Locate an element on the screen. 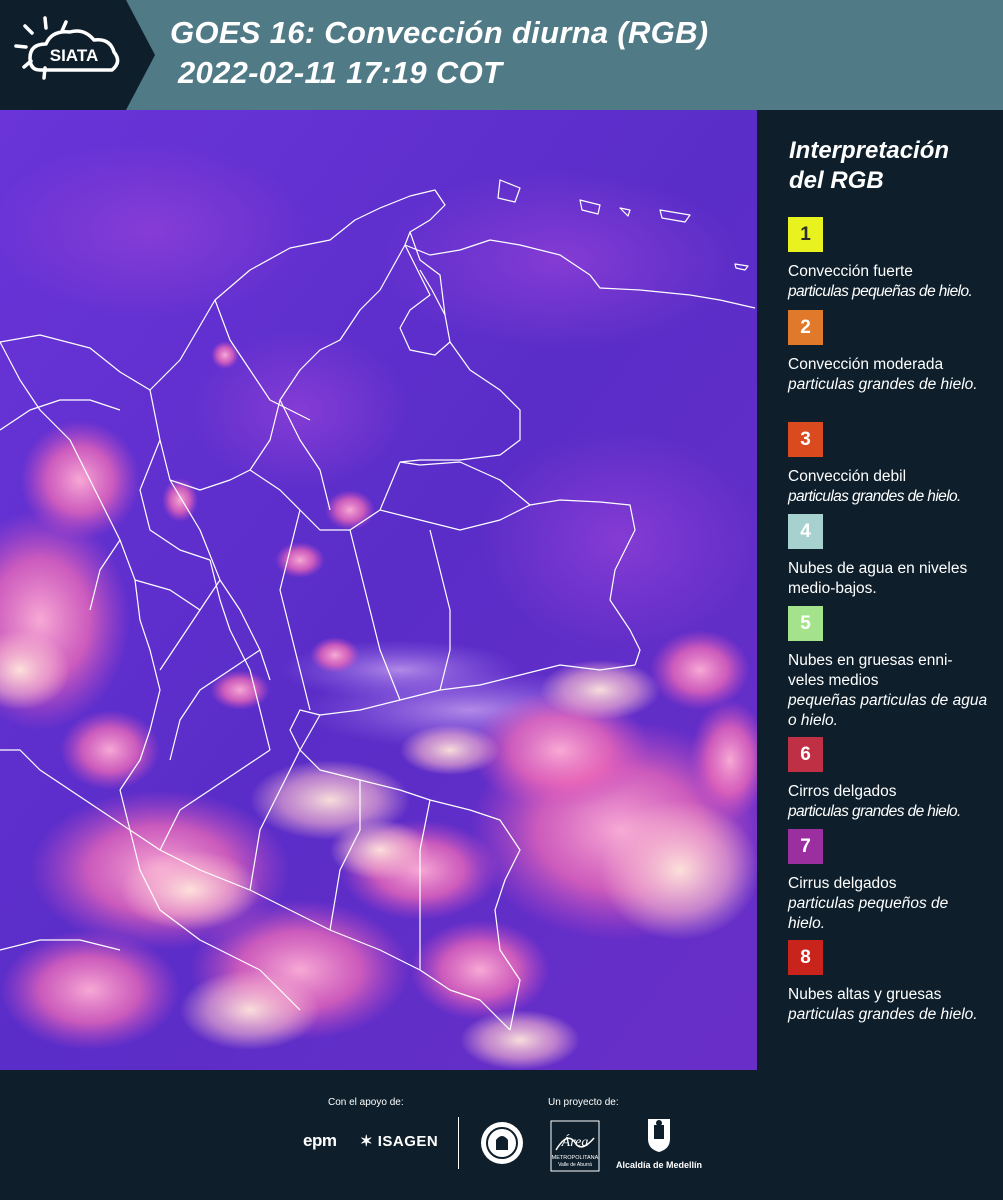 The height and width of the screenshot is (1200, 1003). legend-swatch-7: 7 is located at coordinates (805, 846).